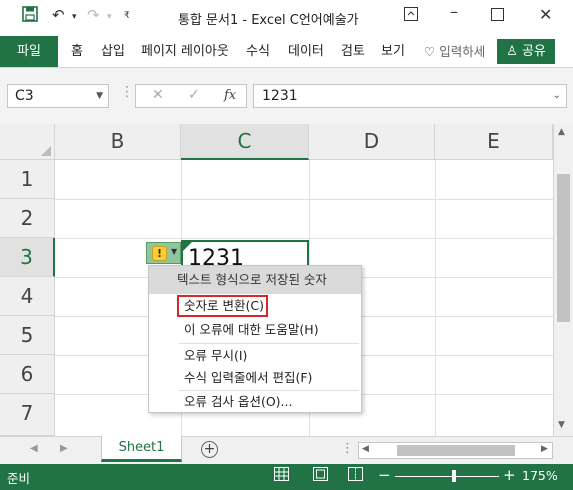 The image size is (573, 490). Describe the element at coordinates (410, 96) in the screenshot. I see `formula-input: 1231 ⌄` at that location.